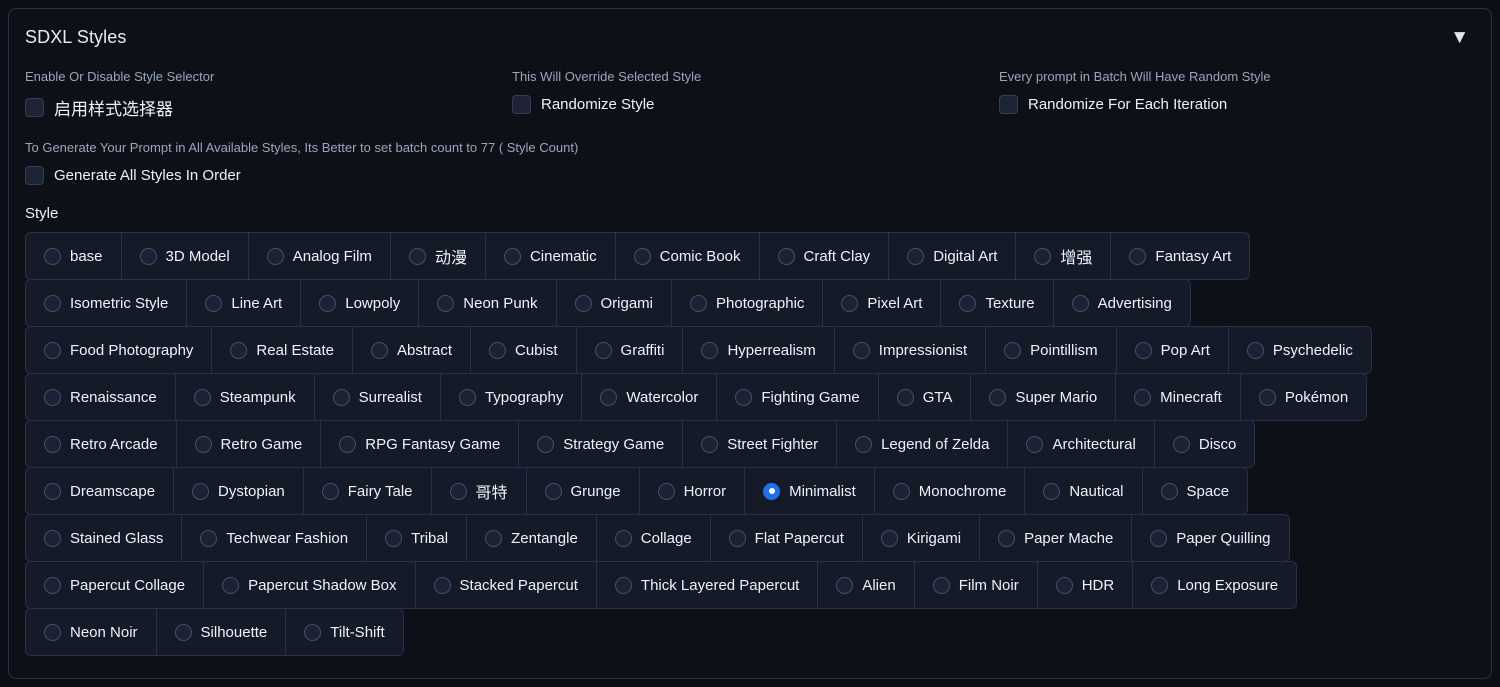 The width and height of the screenshot is (1500, 687). I want to click on style-option-zentangle: Zentangle, so click(532, 538).